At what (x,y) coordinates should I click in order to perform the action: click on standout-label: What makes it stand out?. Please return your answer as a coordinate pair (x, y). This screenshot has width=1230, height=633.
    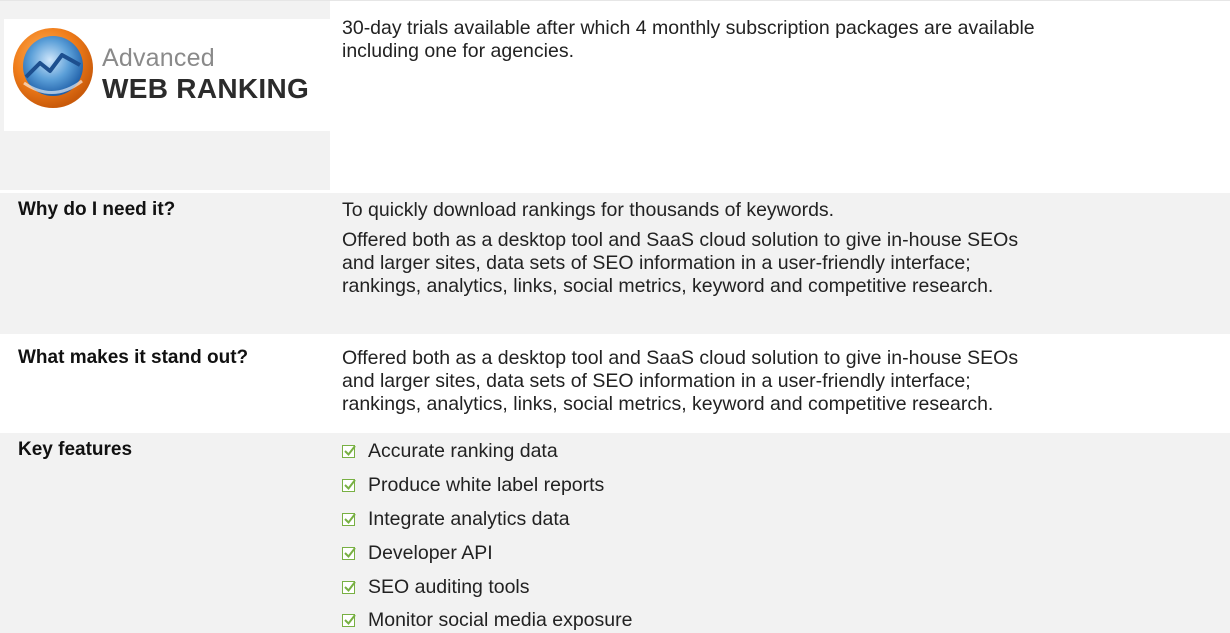
    Looking at the image, I should click on (133, 357).